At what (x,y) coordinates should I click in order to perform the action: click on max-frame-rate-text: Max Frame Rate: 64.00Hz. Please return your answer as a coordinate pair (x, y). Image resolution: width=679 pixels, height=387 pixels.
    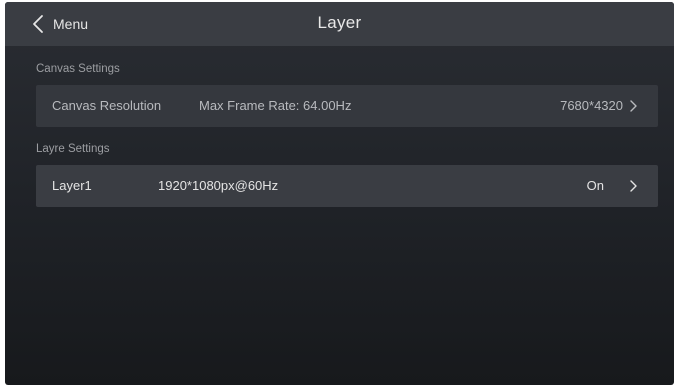
    Looking at the image, I should click on (275, 105).